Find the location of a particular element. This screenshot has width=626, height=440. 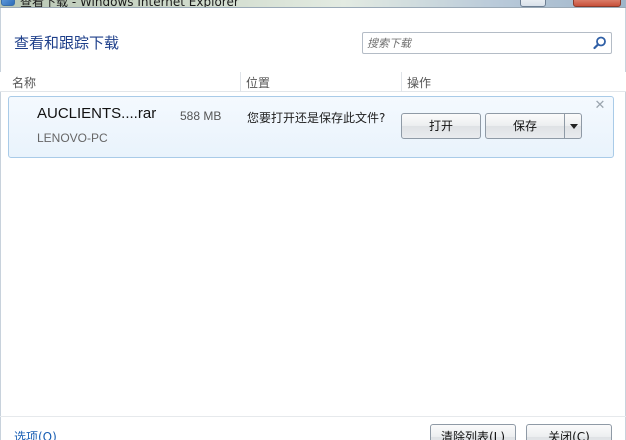

footer-divider is located at coordinates (313, 416).